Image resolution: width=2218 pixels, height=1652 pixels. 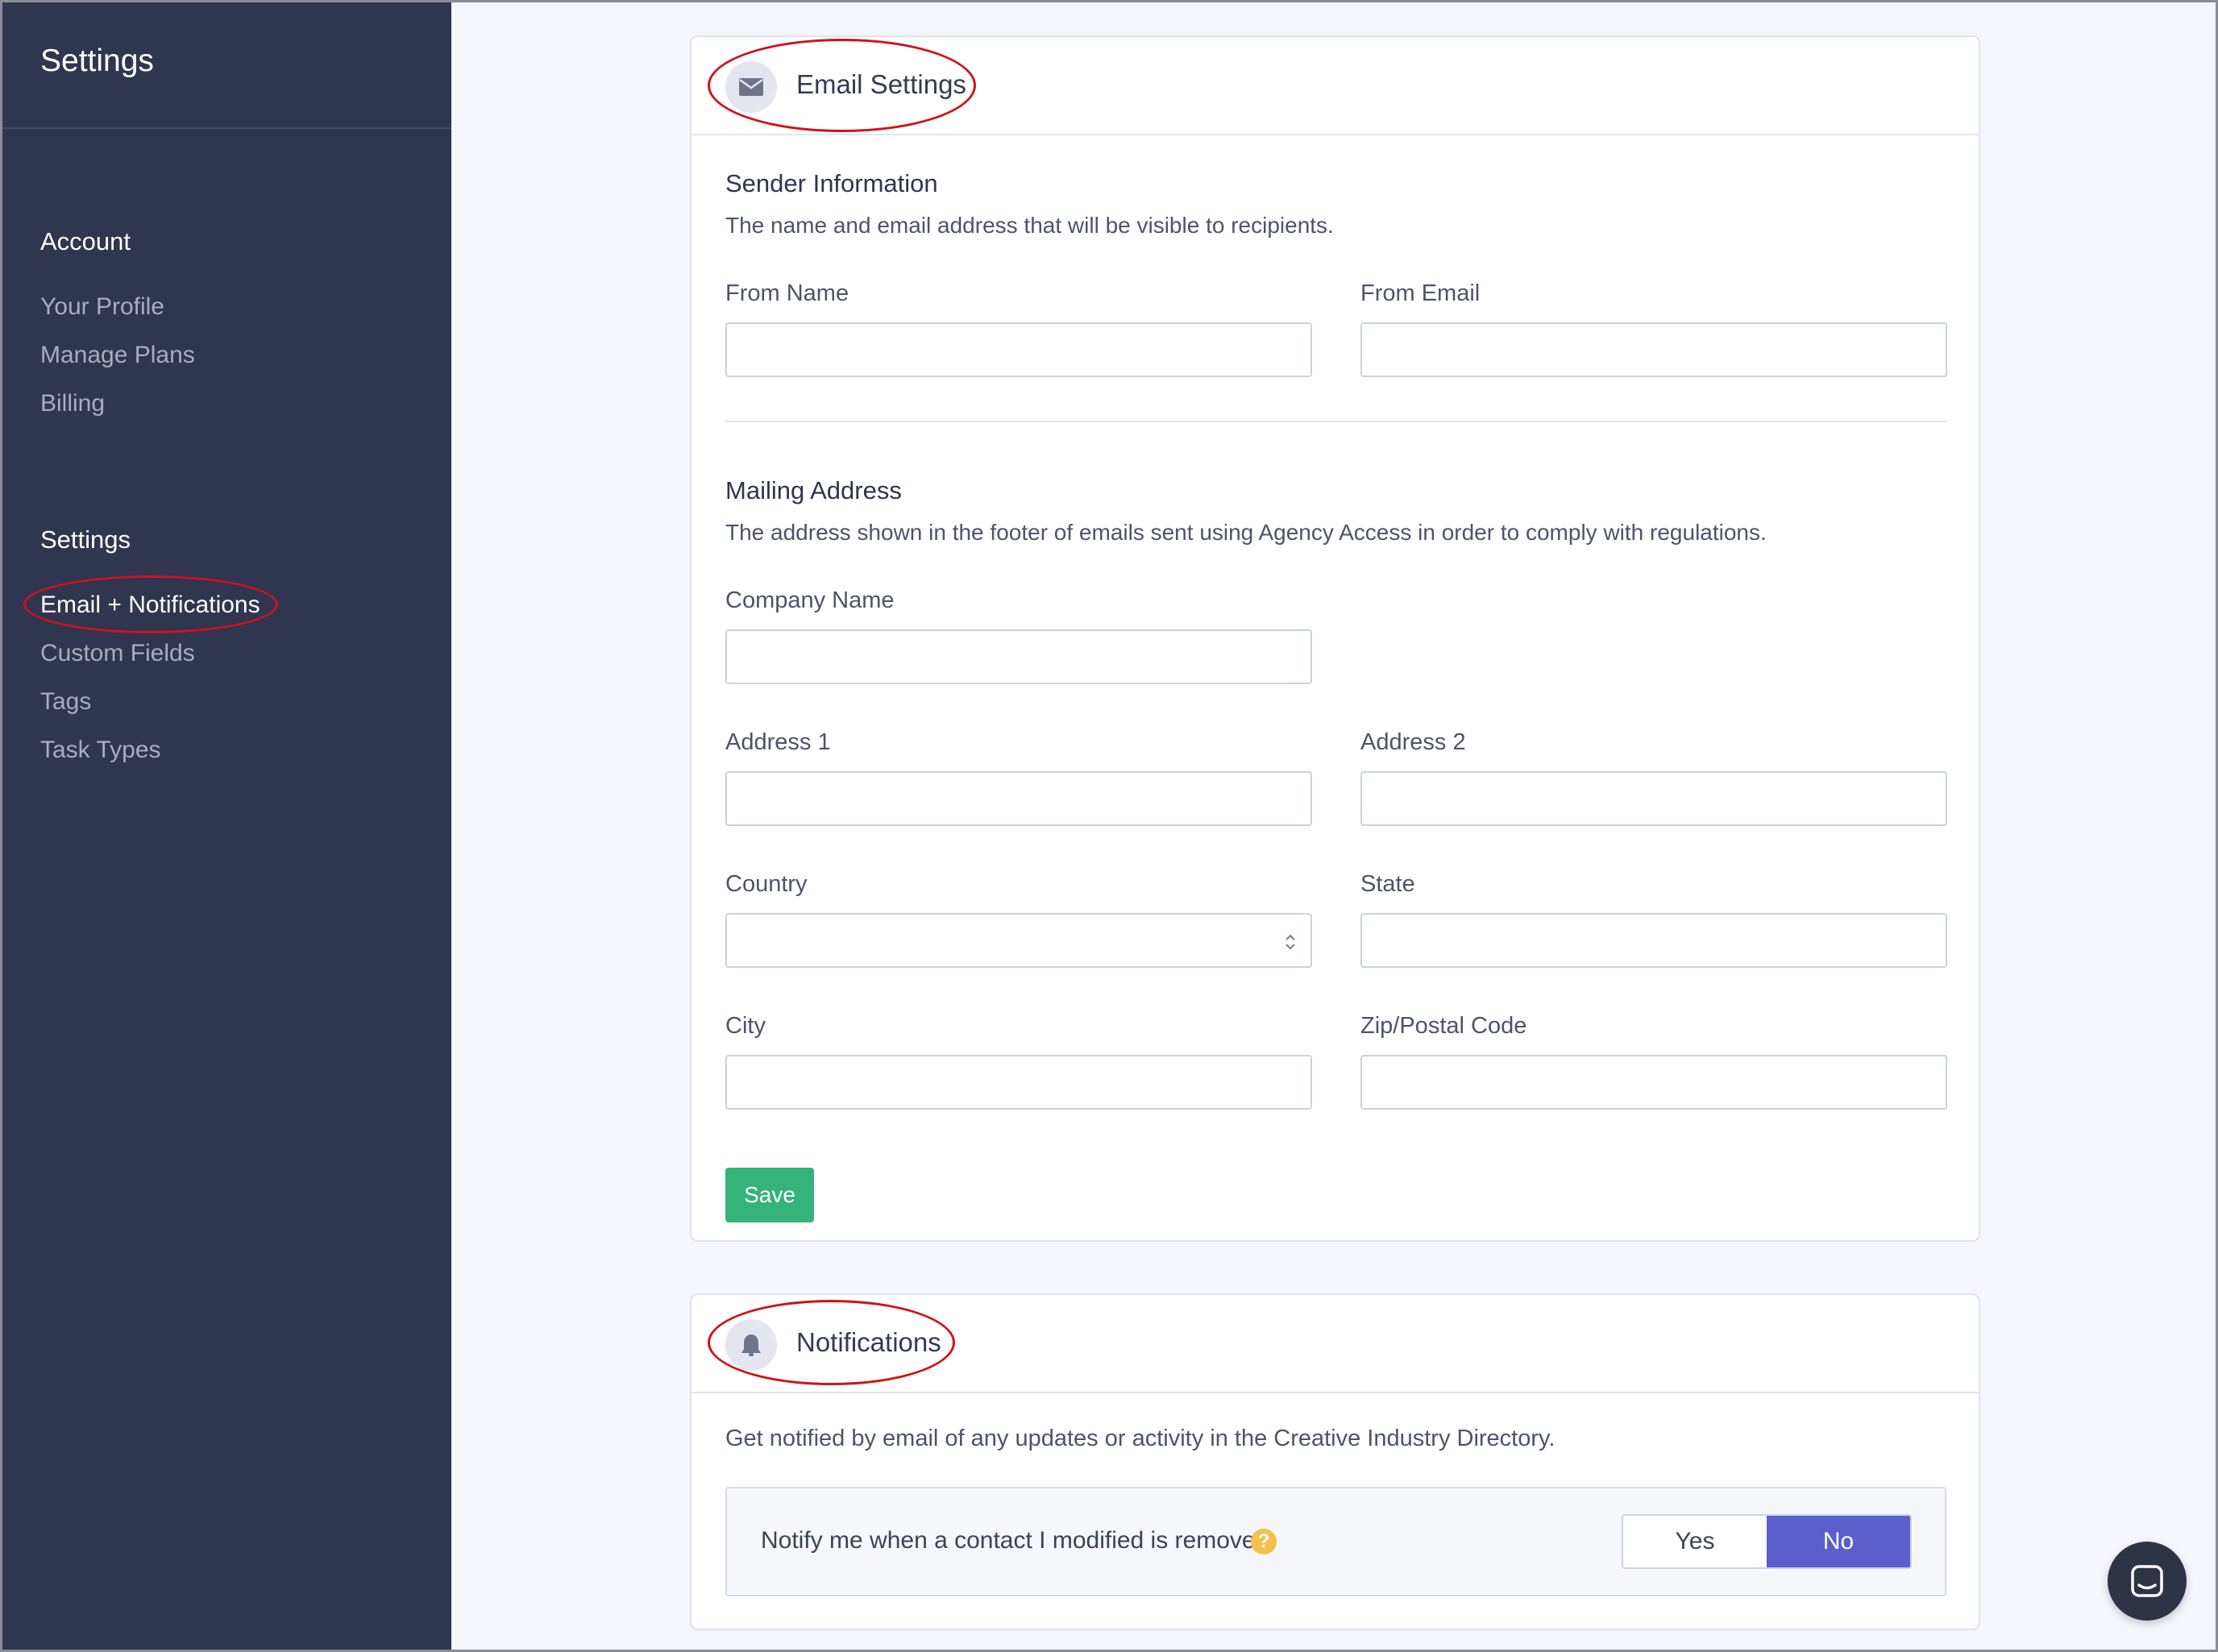 What do you see at coordinates (1653, 349) in the screenshot?
I see `from-email-input` at bounding box center [1653, 349].